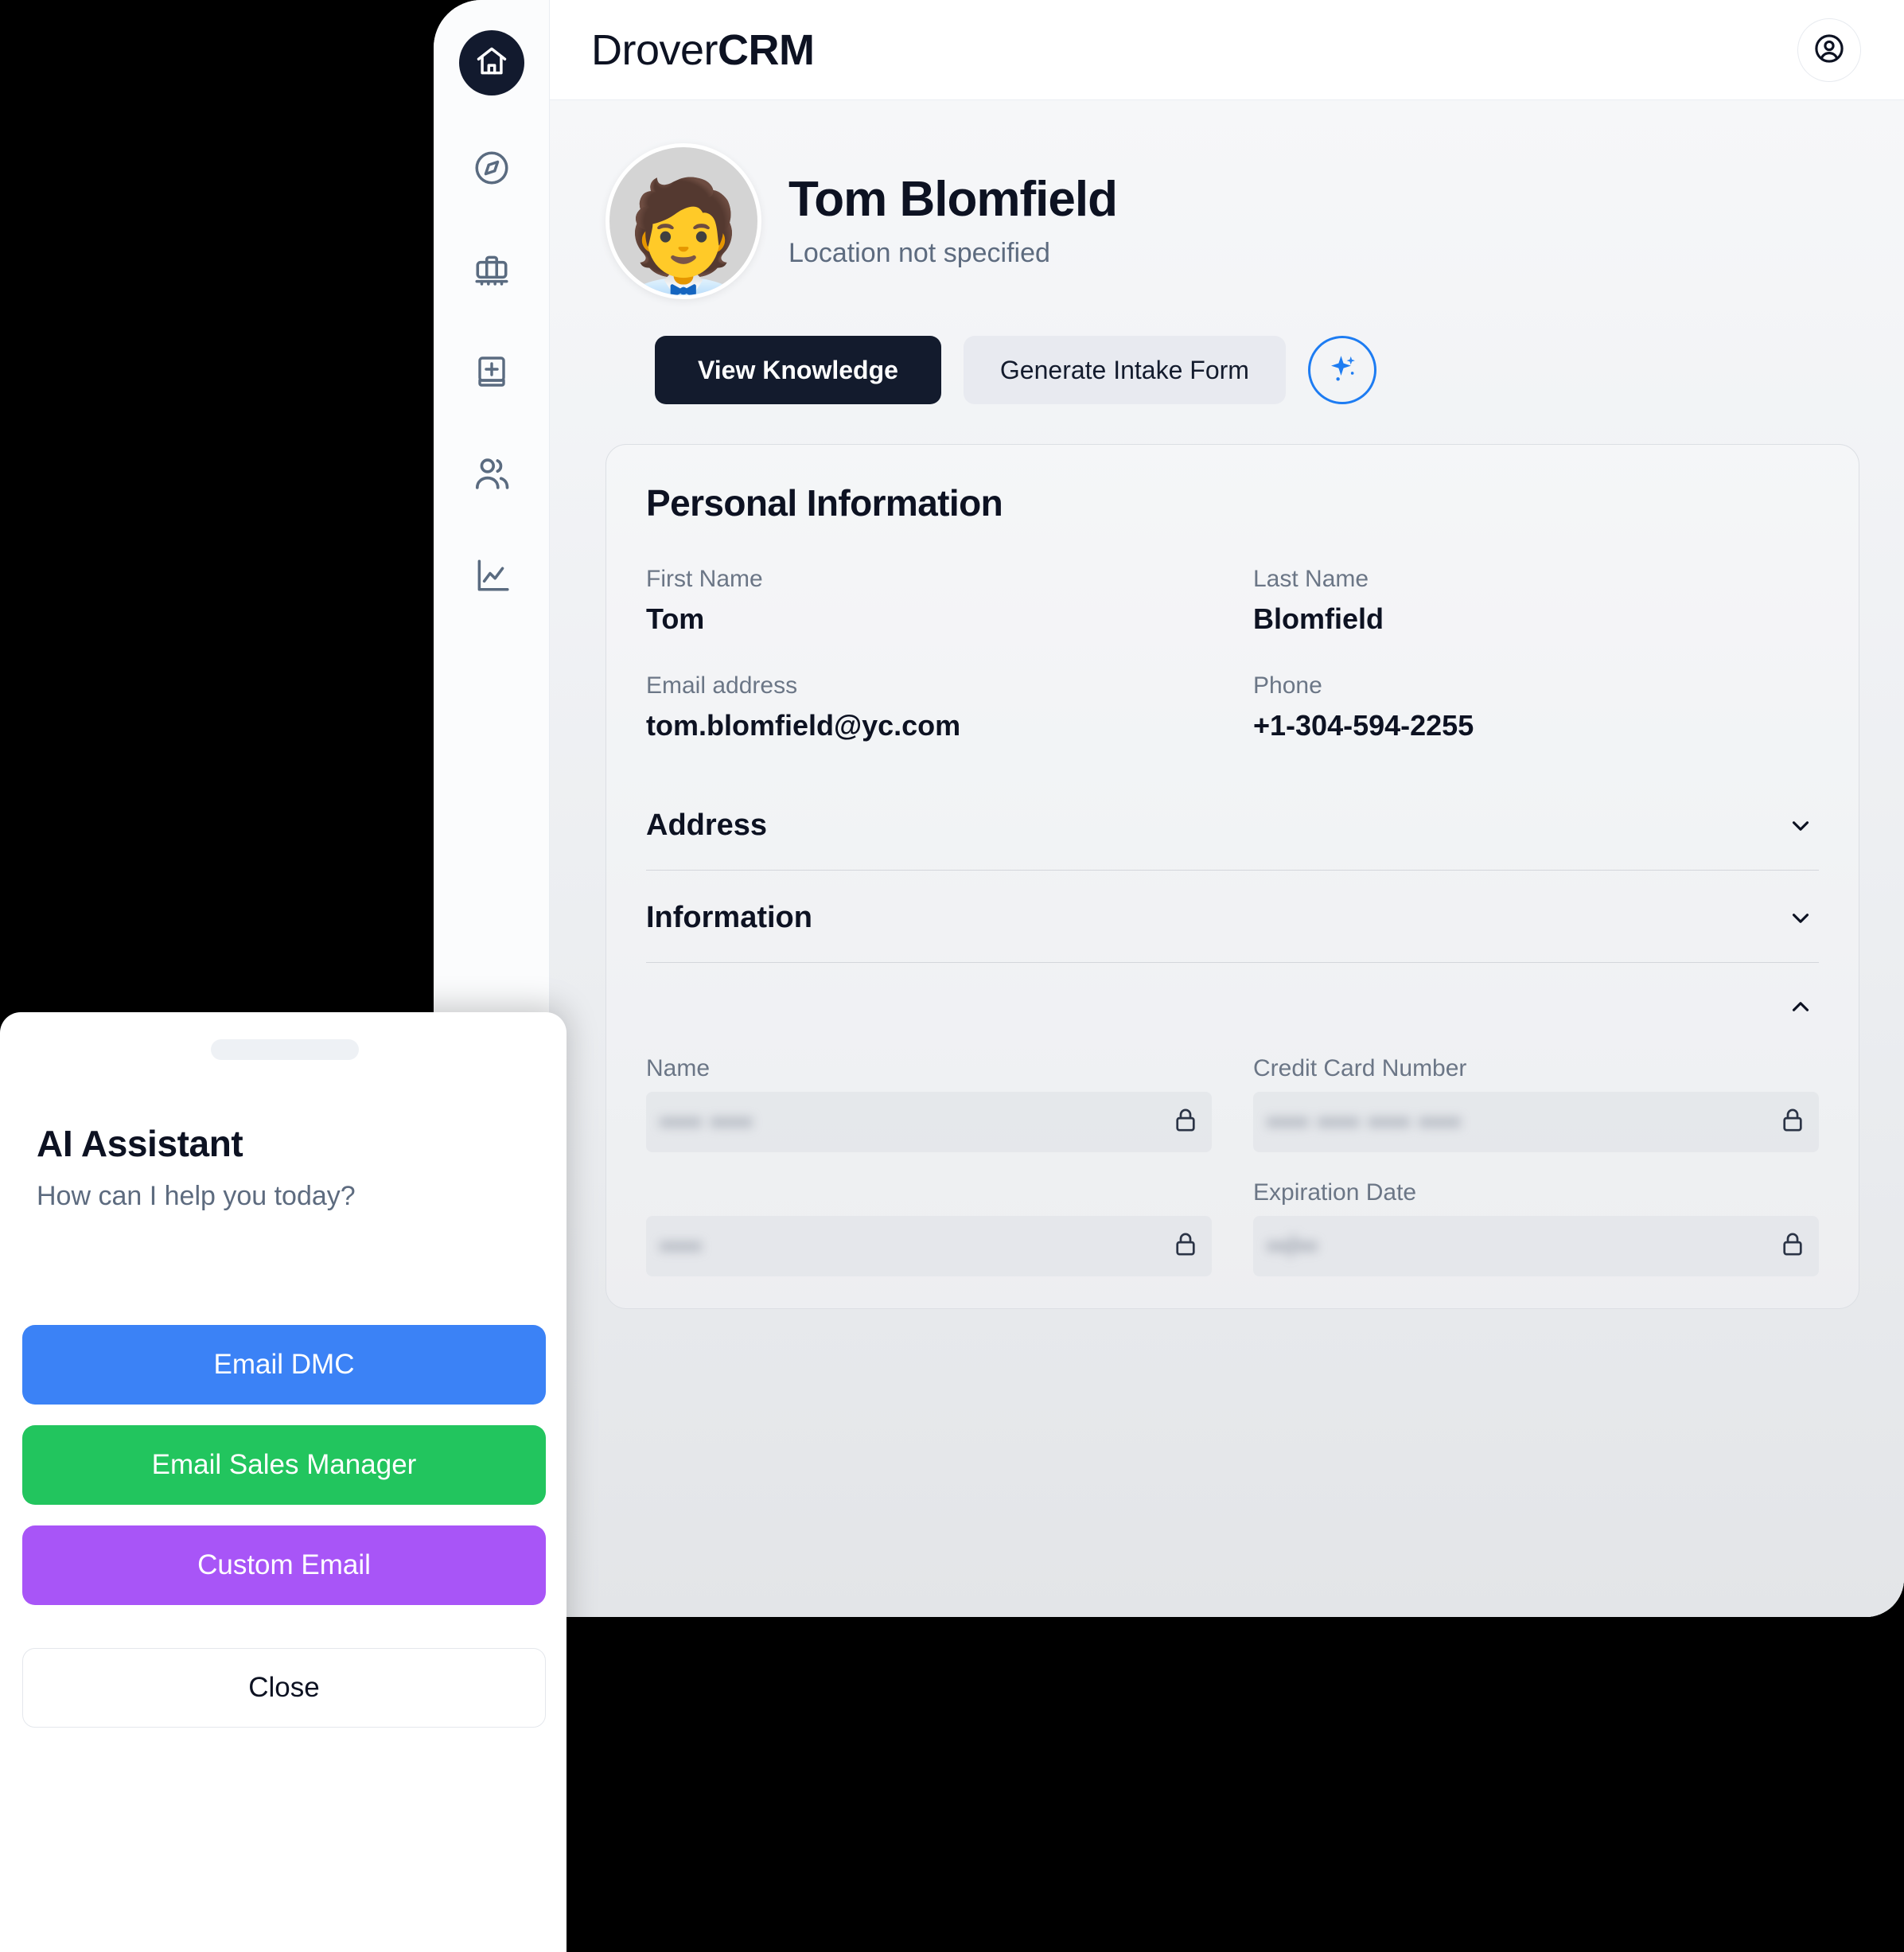  Describe the element at coordinates (654, 49) in the screenshot. I see `brand-prefix: Drover` at that location.